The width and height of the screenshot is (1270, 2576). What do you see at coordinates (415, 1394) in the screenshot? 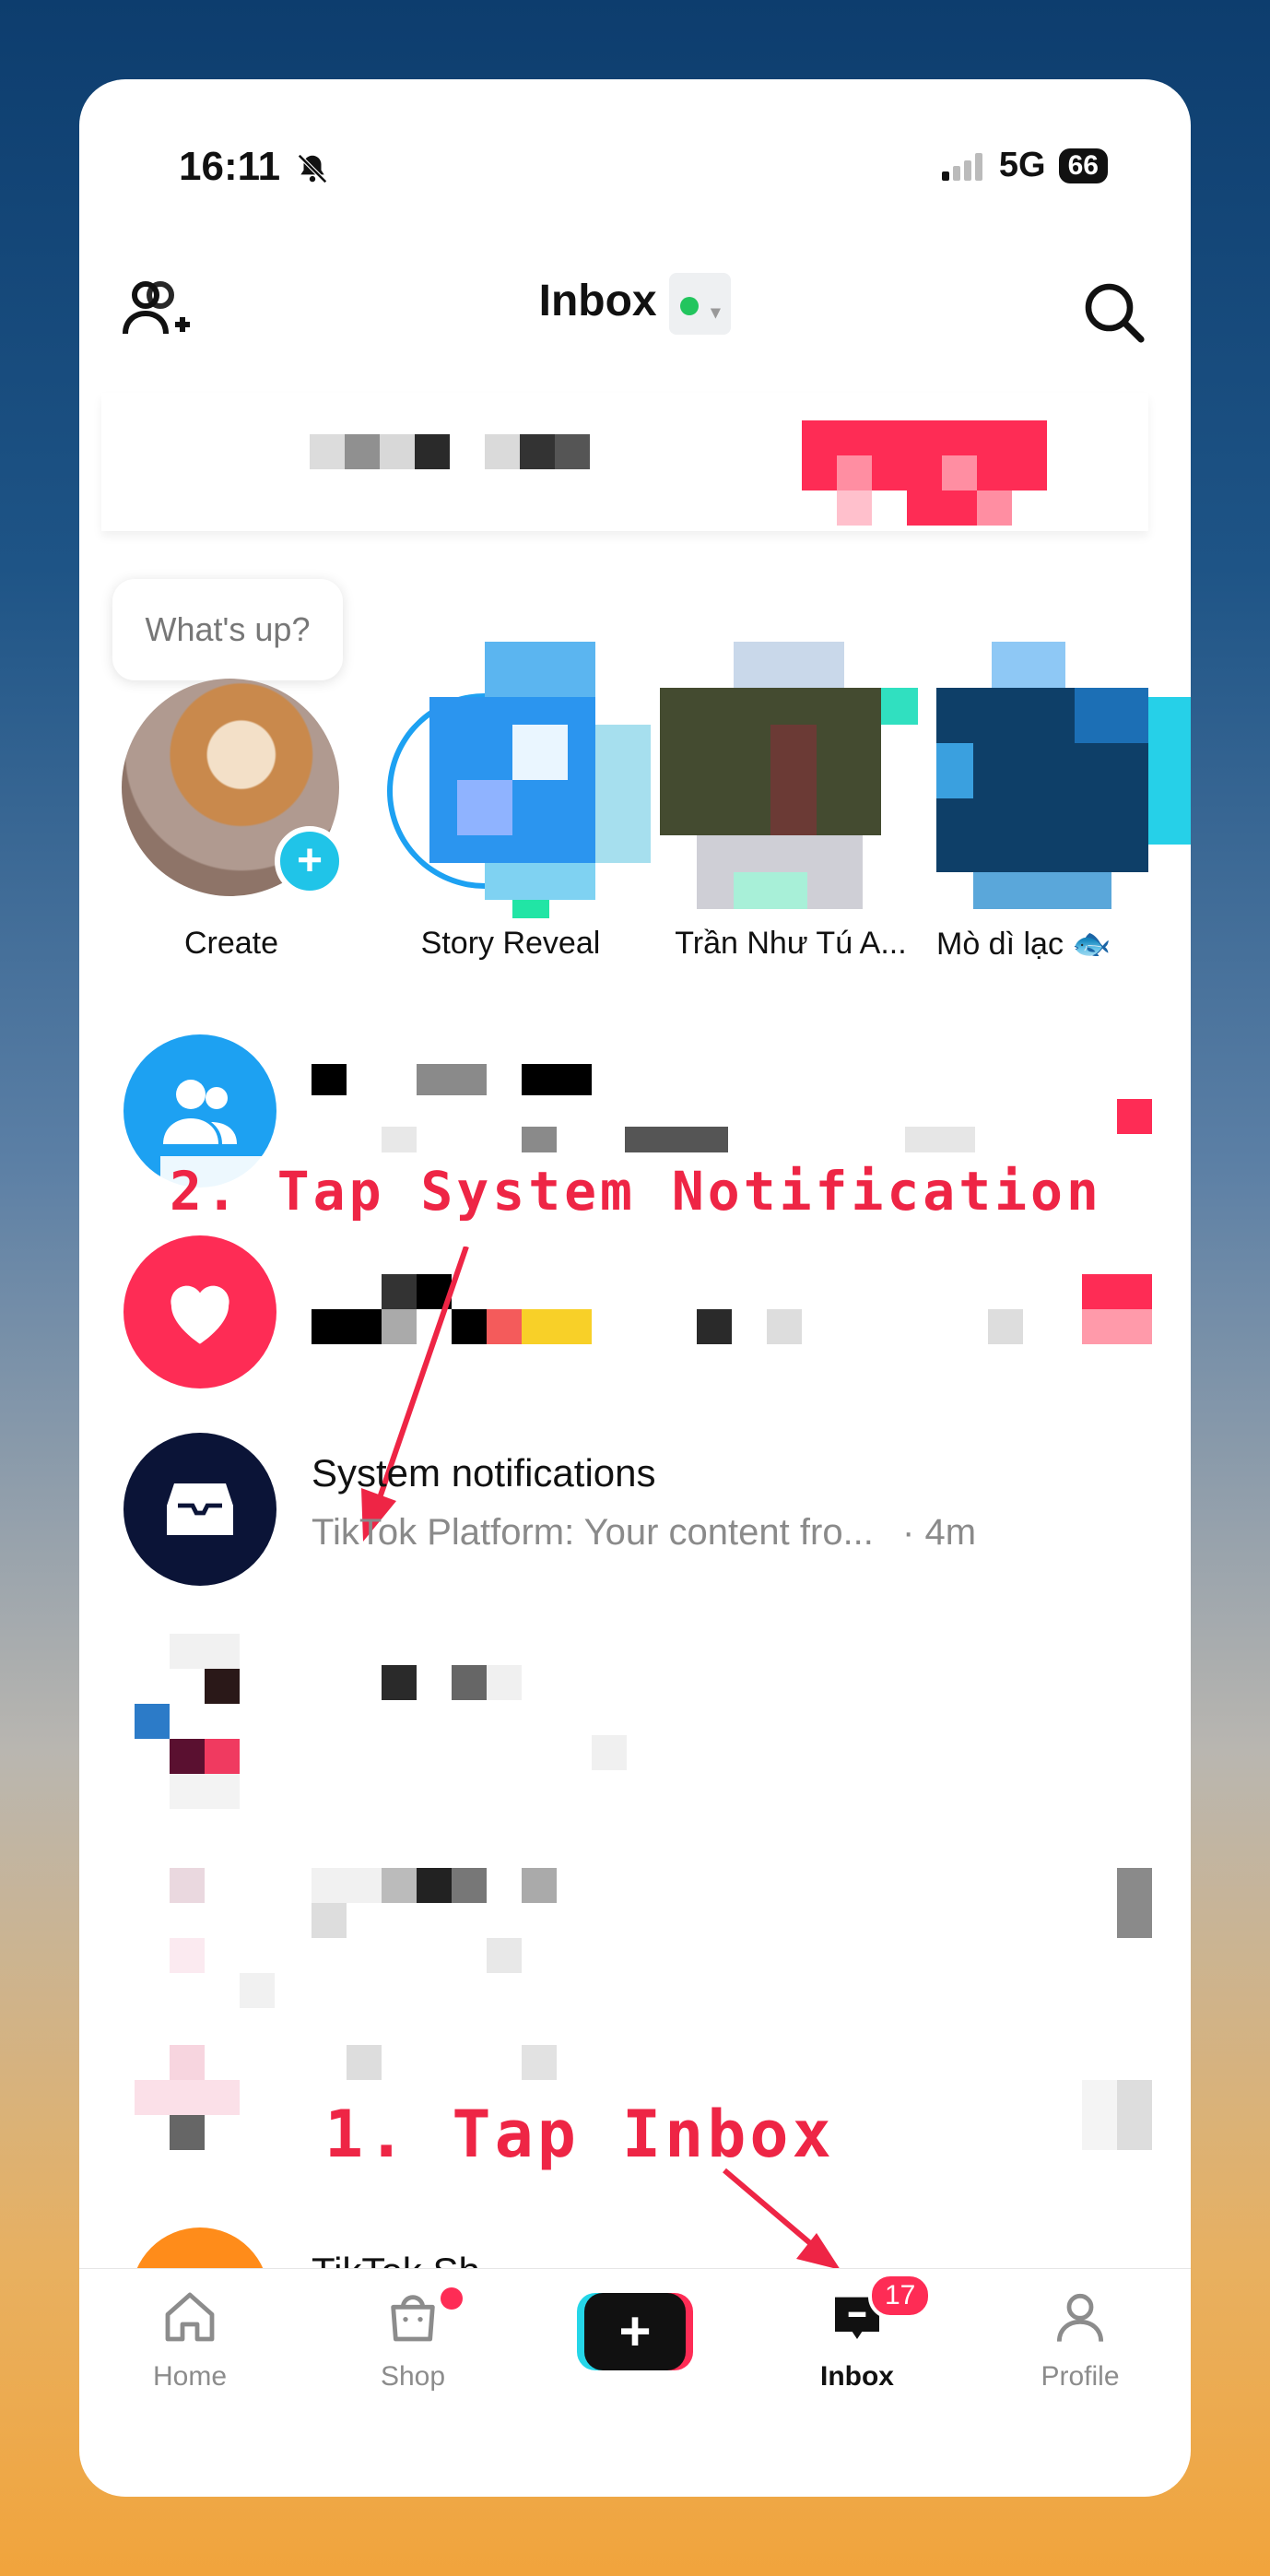
I see `arrow-to-system-notifications` at bounding box center [415, 1394].